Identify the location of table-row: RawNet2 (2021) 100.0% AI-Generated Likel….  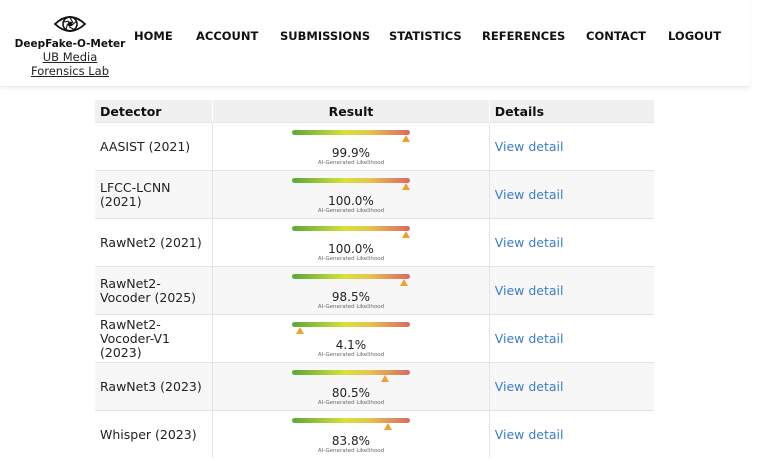
(374, 242).